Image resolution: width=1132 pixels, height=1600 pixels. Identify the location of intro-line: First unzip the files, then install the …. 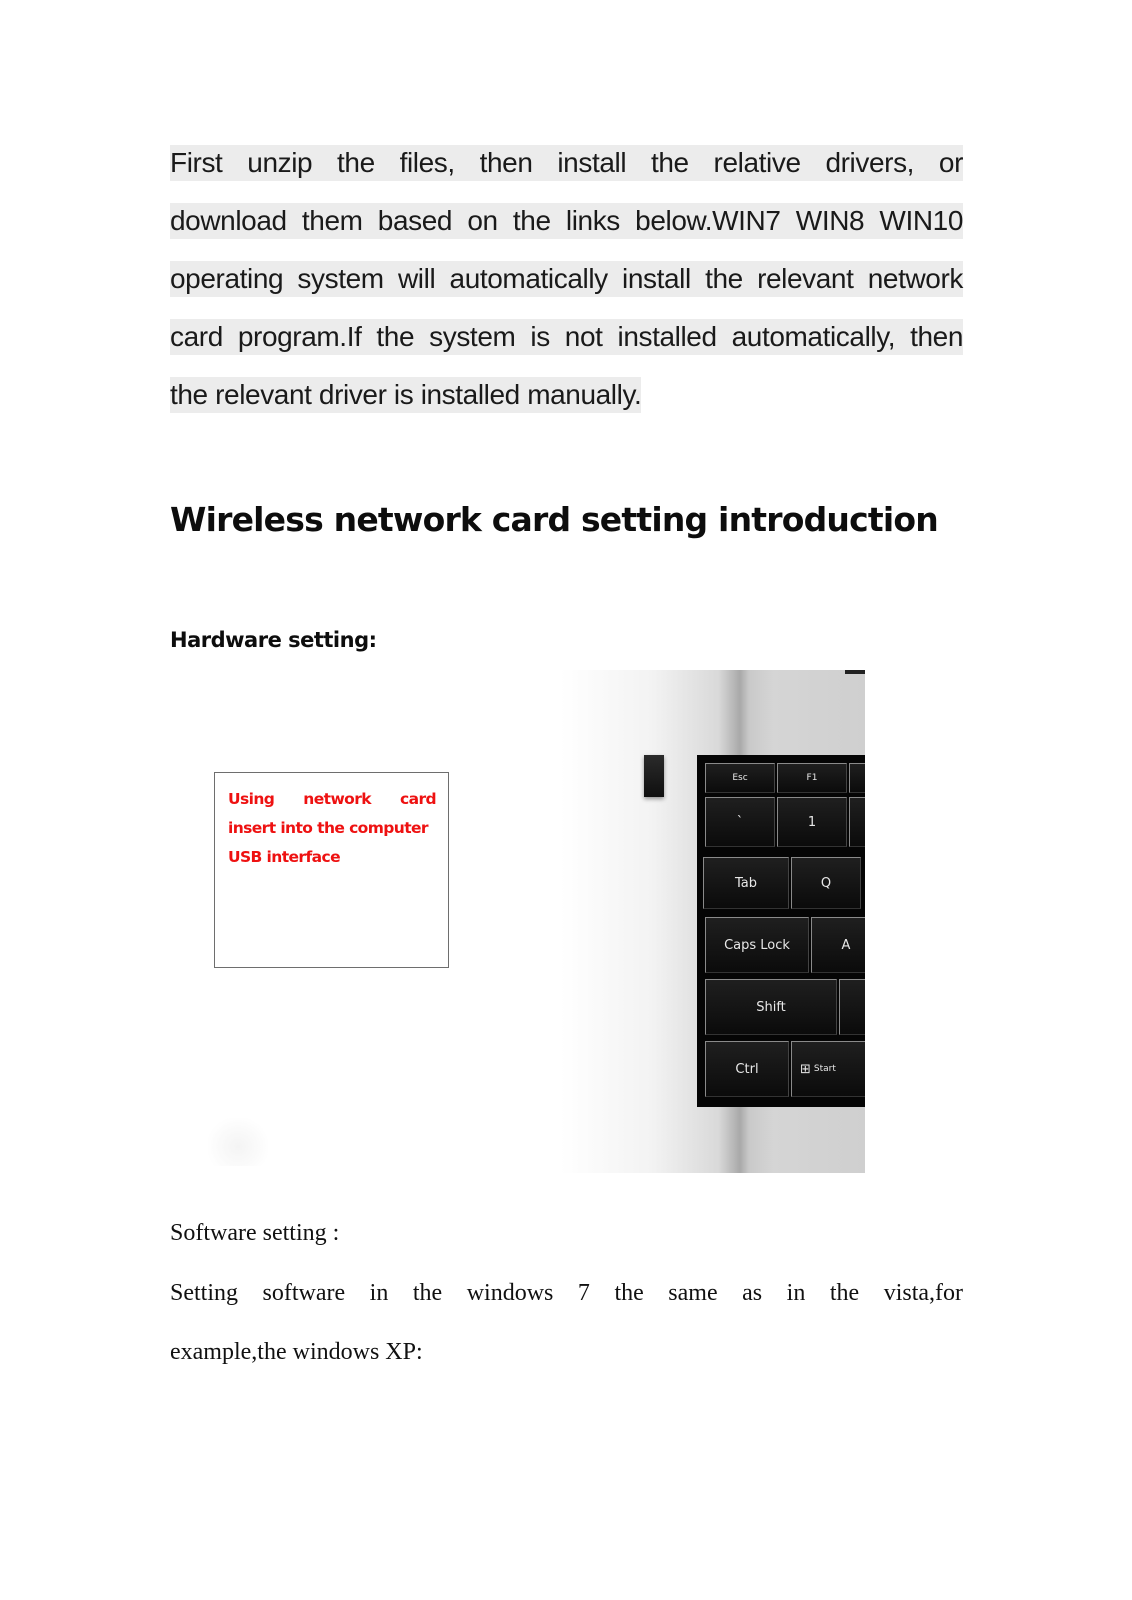
(566, 163).